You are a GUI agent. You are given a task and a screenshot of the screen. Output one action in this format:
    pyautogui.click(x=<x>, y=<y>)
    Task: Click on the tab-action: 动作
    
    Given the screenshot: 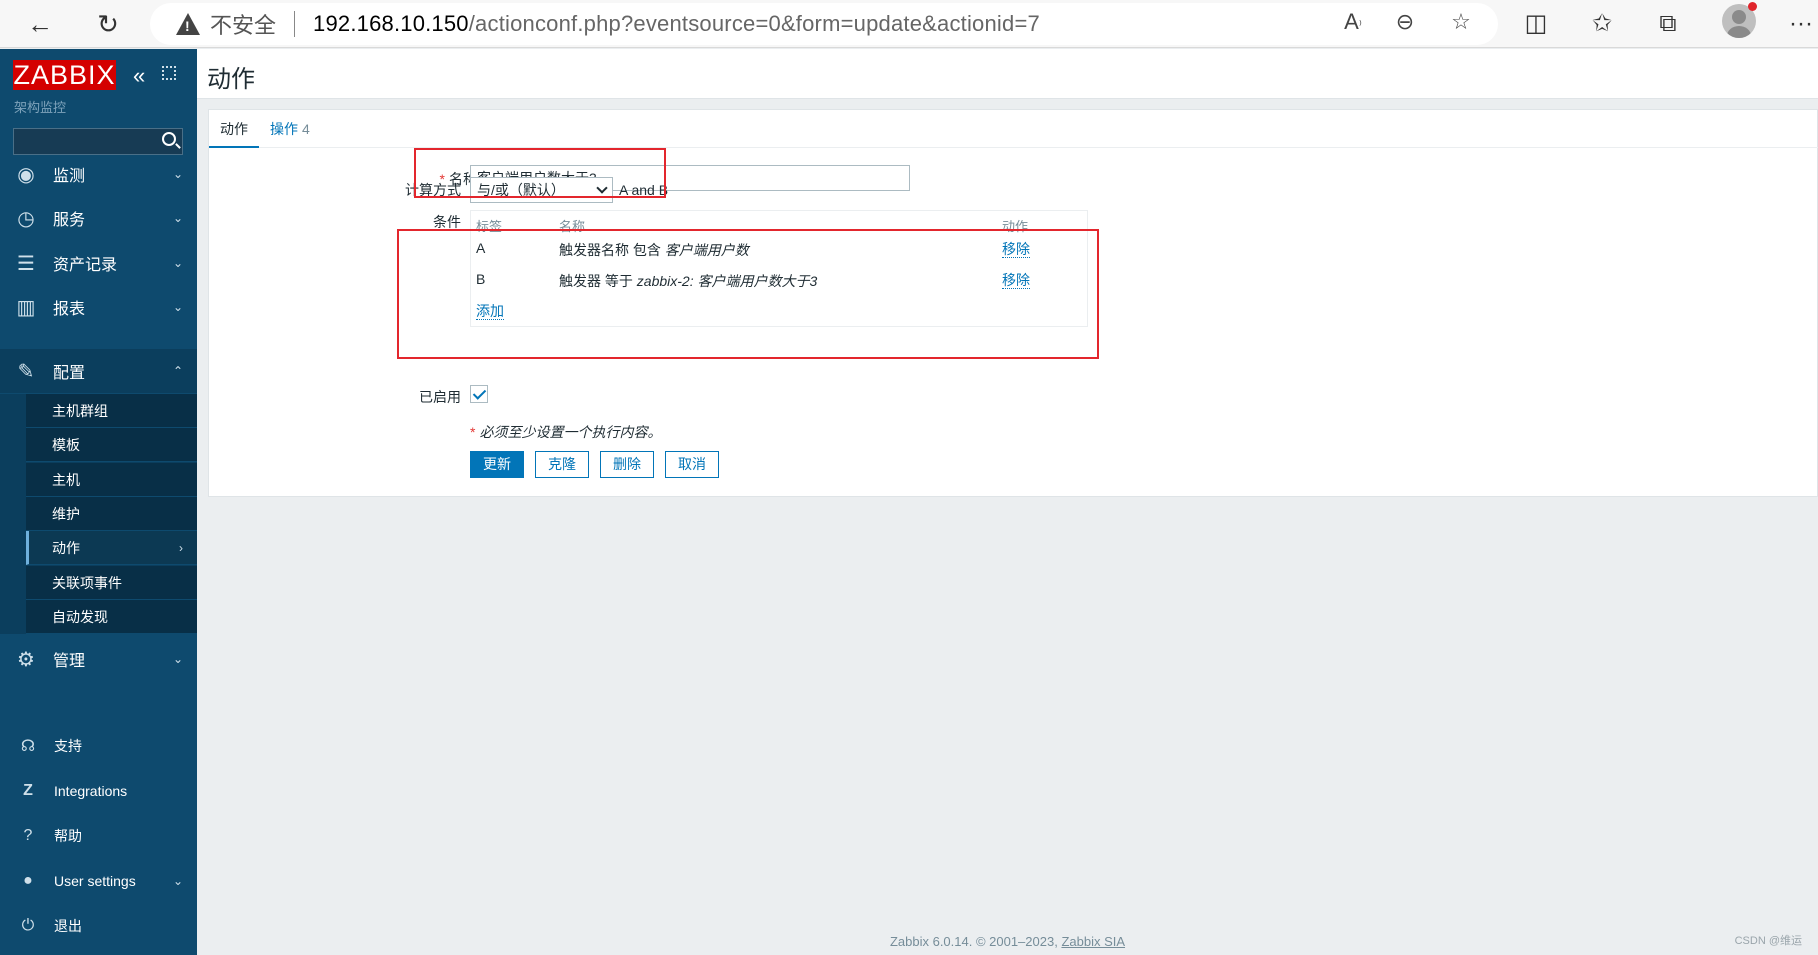 What is the action you would take?
    pyautogui.click(x=234, y=129)
    